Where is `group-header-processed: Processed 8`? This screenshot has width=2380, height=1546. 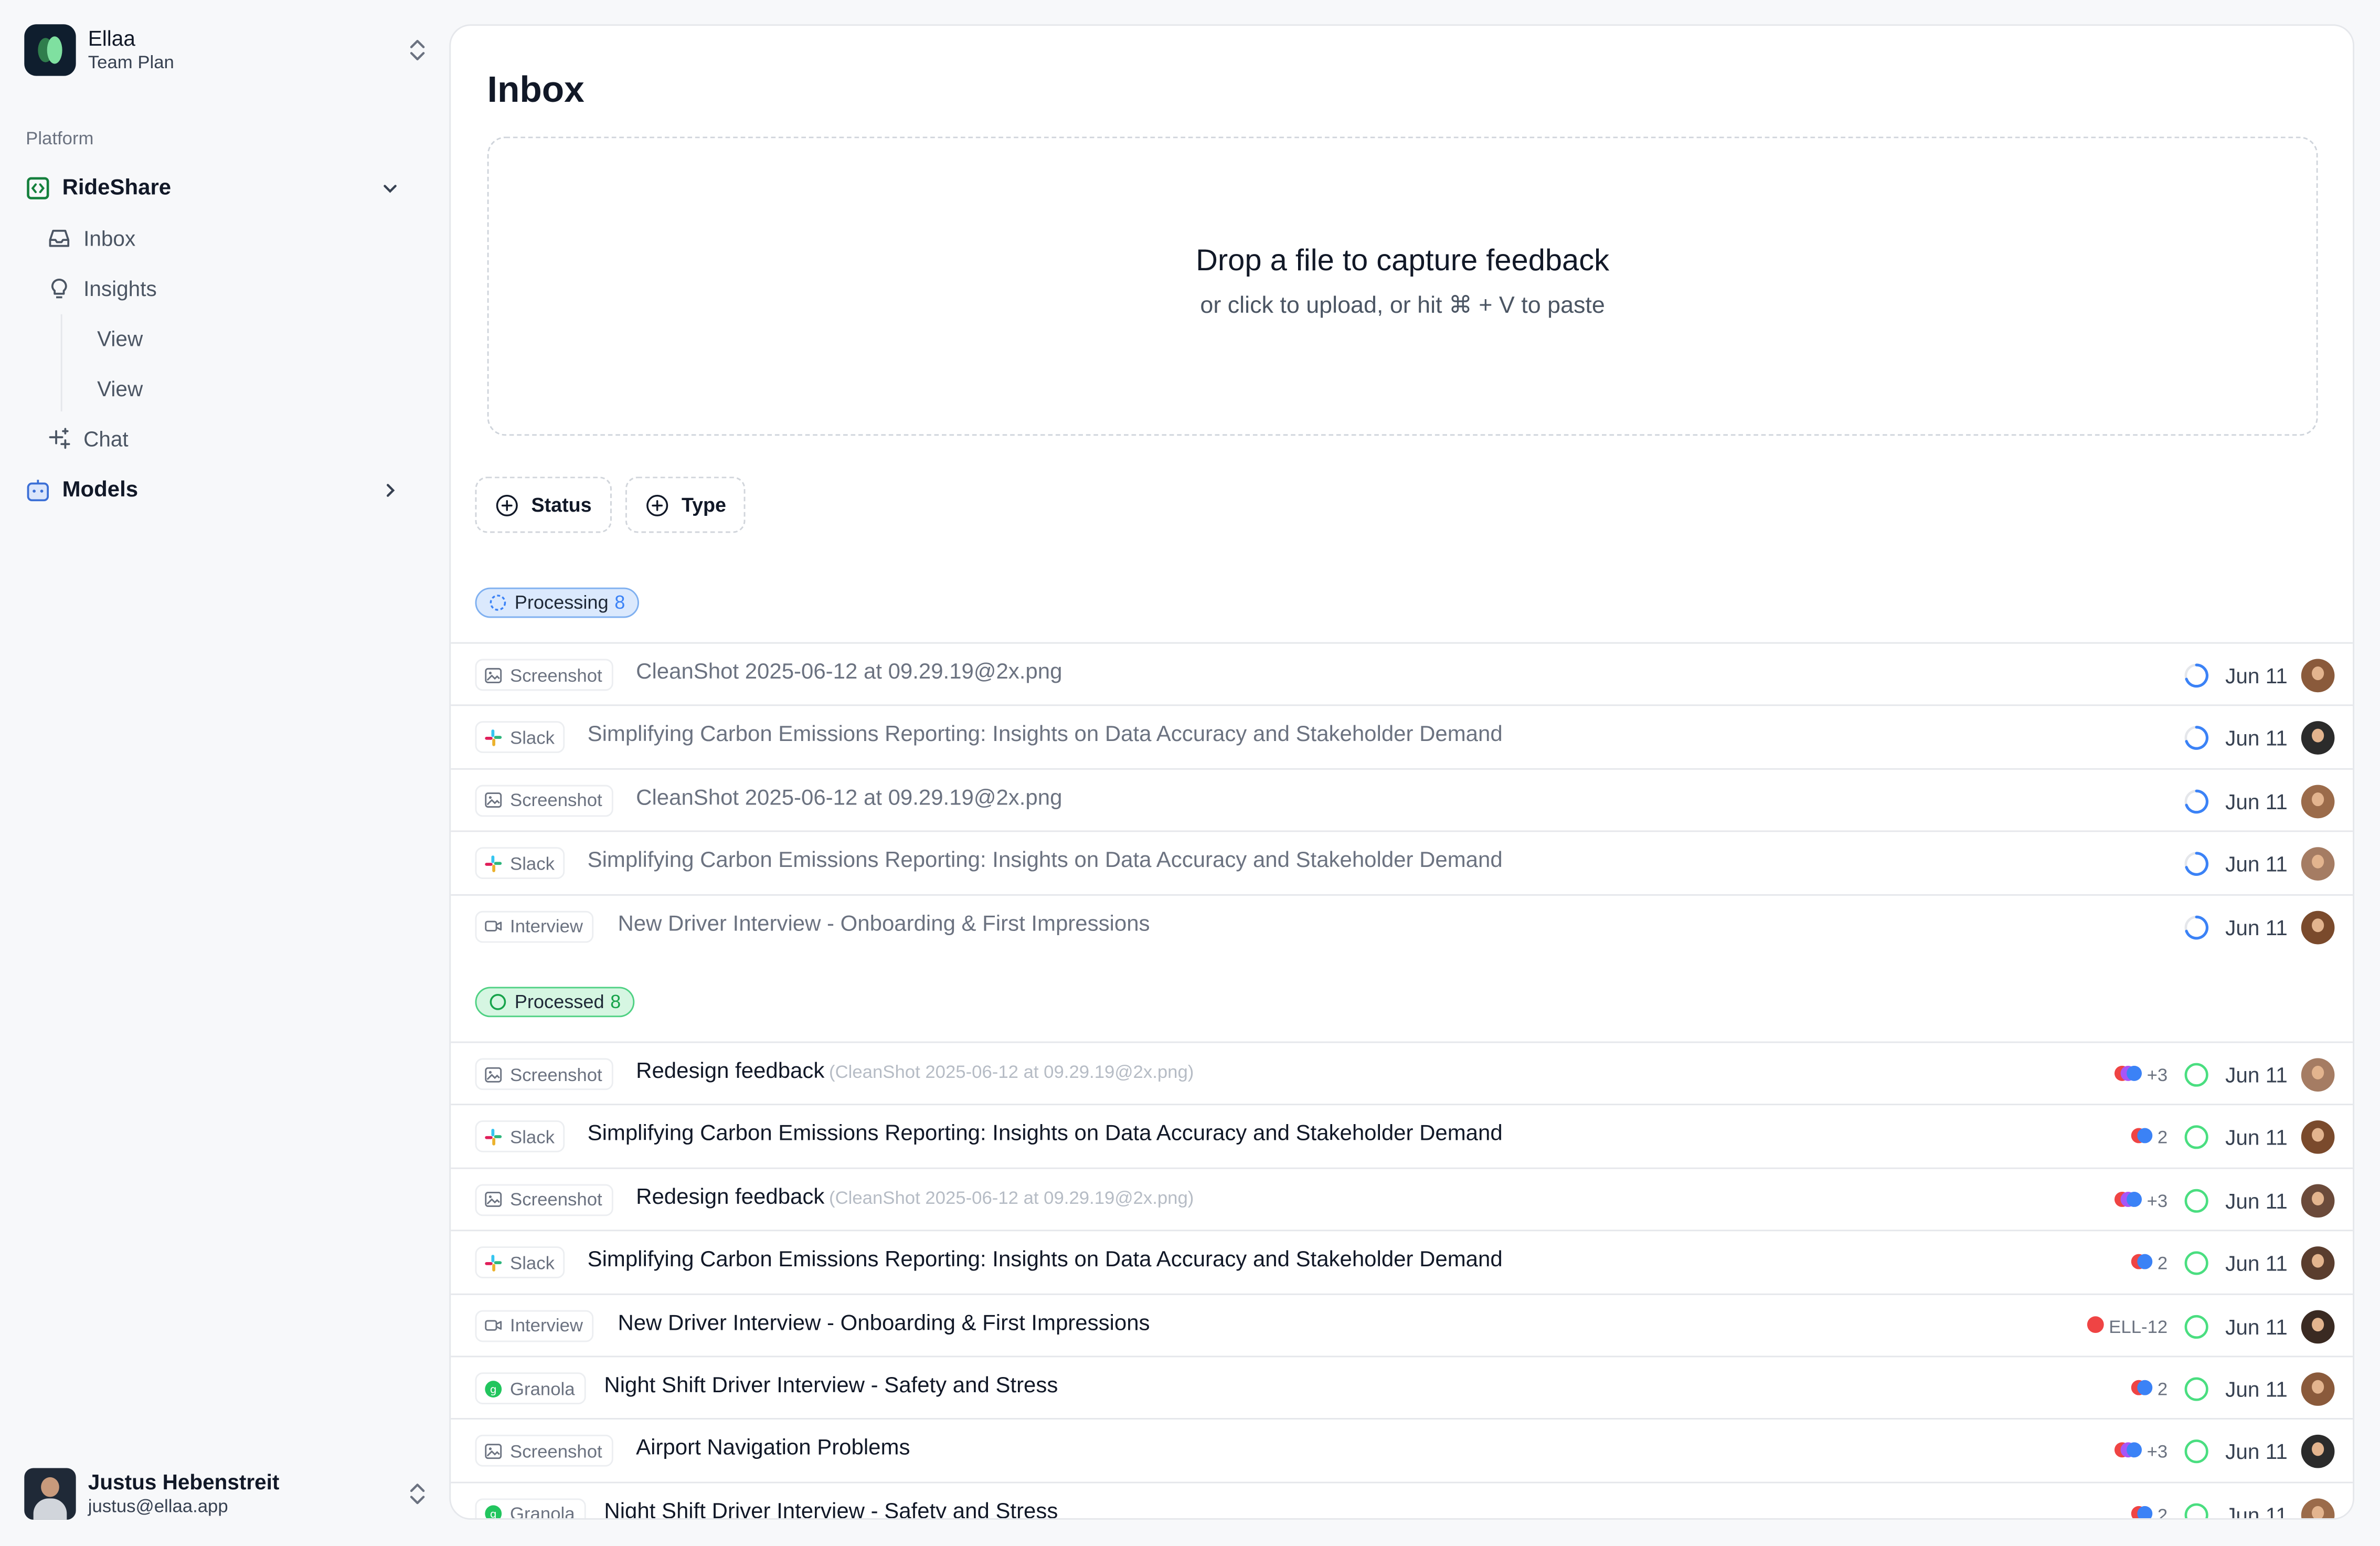 group-header-processed: Processed 8 is located at coordinates (555, 1002).